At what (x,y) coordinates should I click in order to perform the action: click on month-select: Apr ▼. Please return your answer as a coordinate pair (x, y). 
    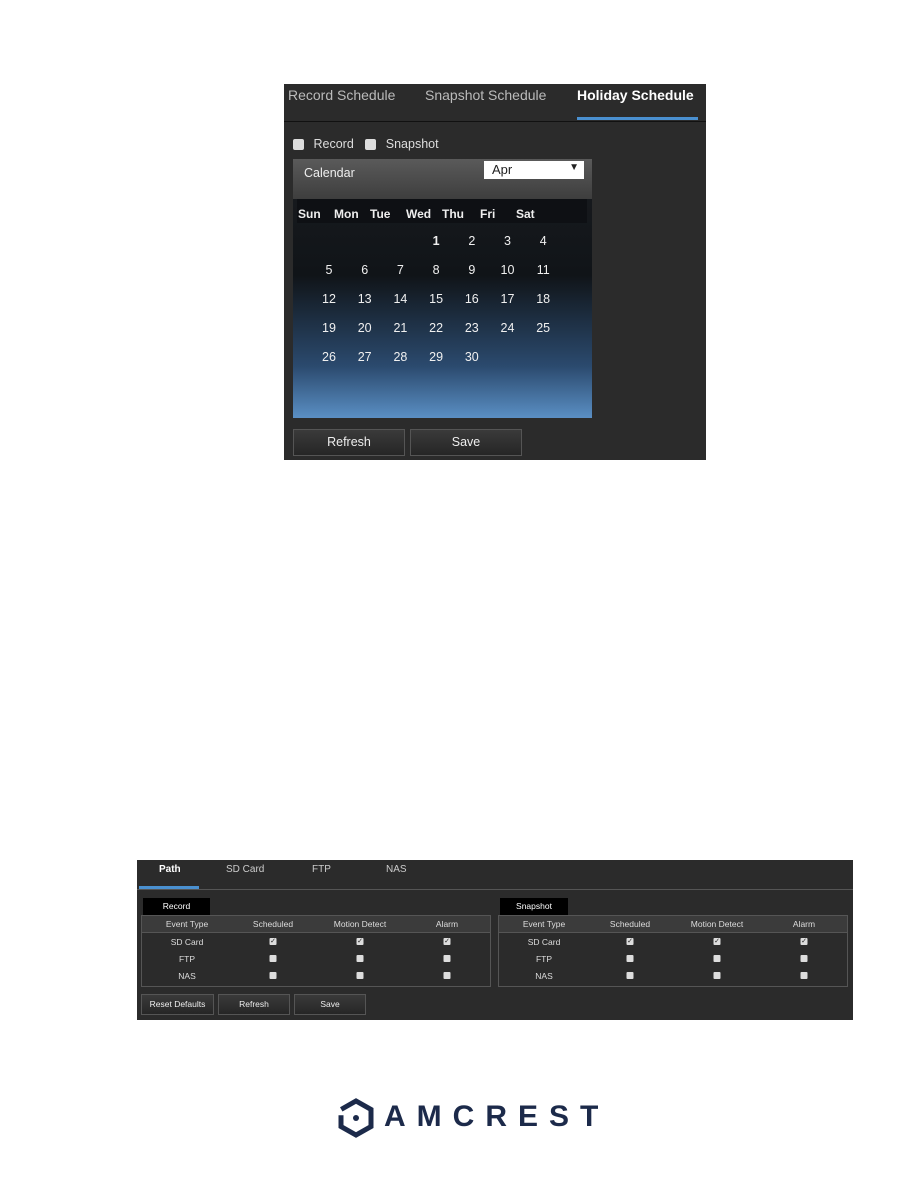
    Looking at the image, I should click on (534, 170).